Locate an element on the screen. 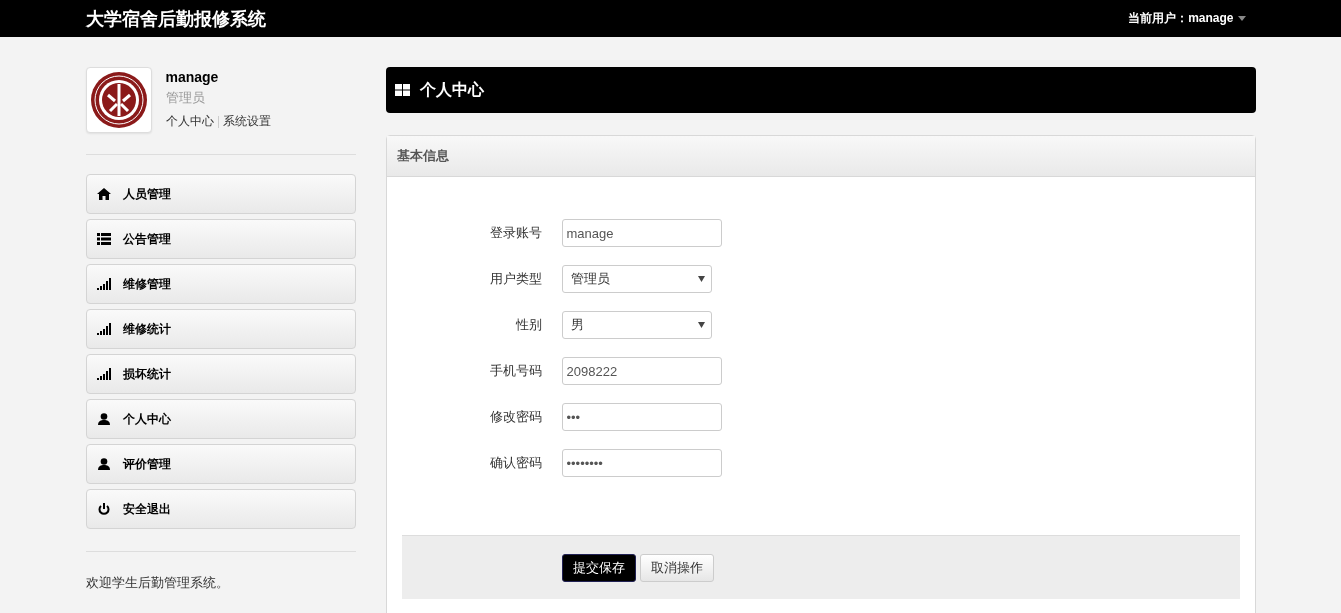 This screenshot has width=1341, height=613. profile-link: 系统设置 is located at coordinates (246, 121).